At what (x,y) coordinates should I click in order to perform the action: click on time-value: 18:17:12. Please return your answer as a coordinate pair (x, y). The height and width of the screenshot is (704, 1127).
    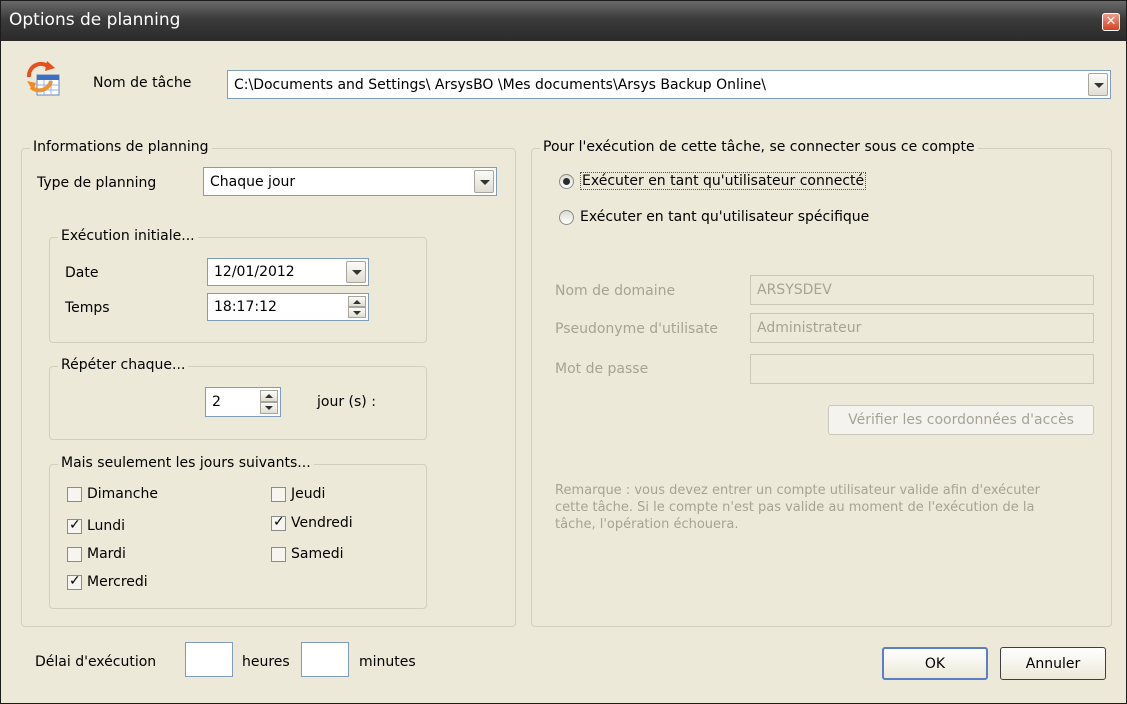
    Looking at the image, I should click on (245, 307).